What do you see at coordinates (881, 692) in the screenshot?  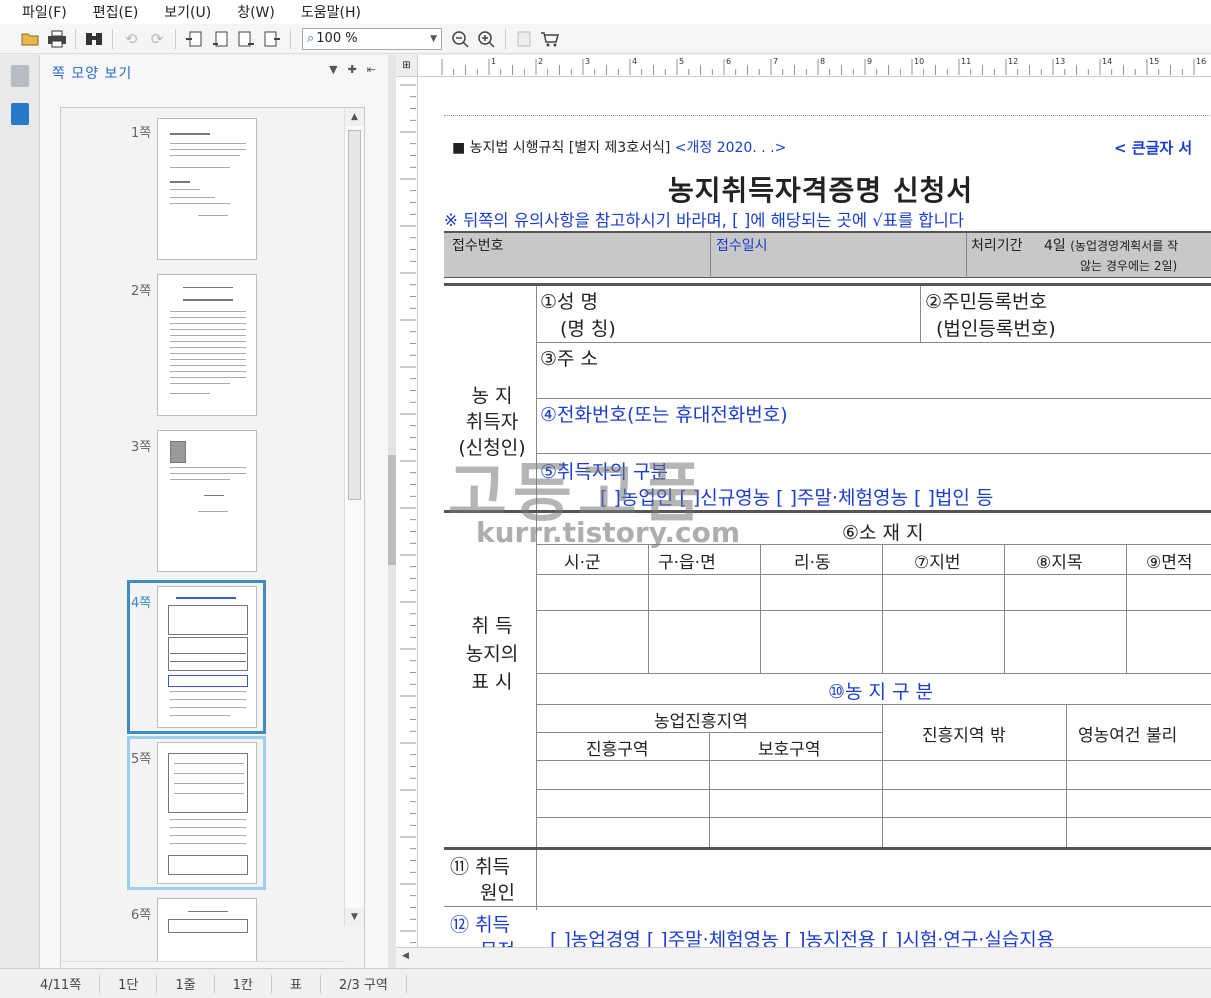 I see `land-type-header: ⑩농 지 구 분` at bounding box center [881, 692].